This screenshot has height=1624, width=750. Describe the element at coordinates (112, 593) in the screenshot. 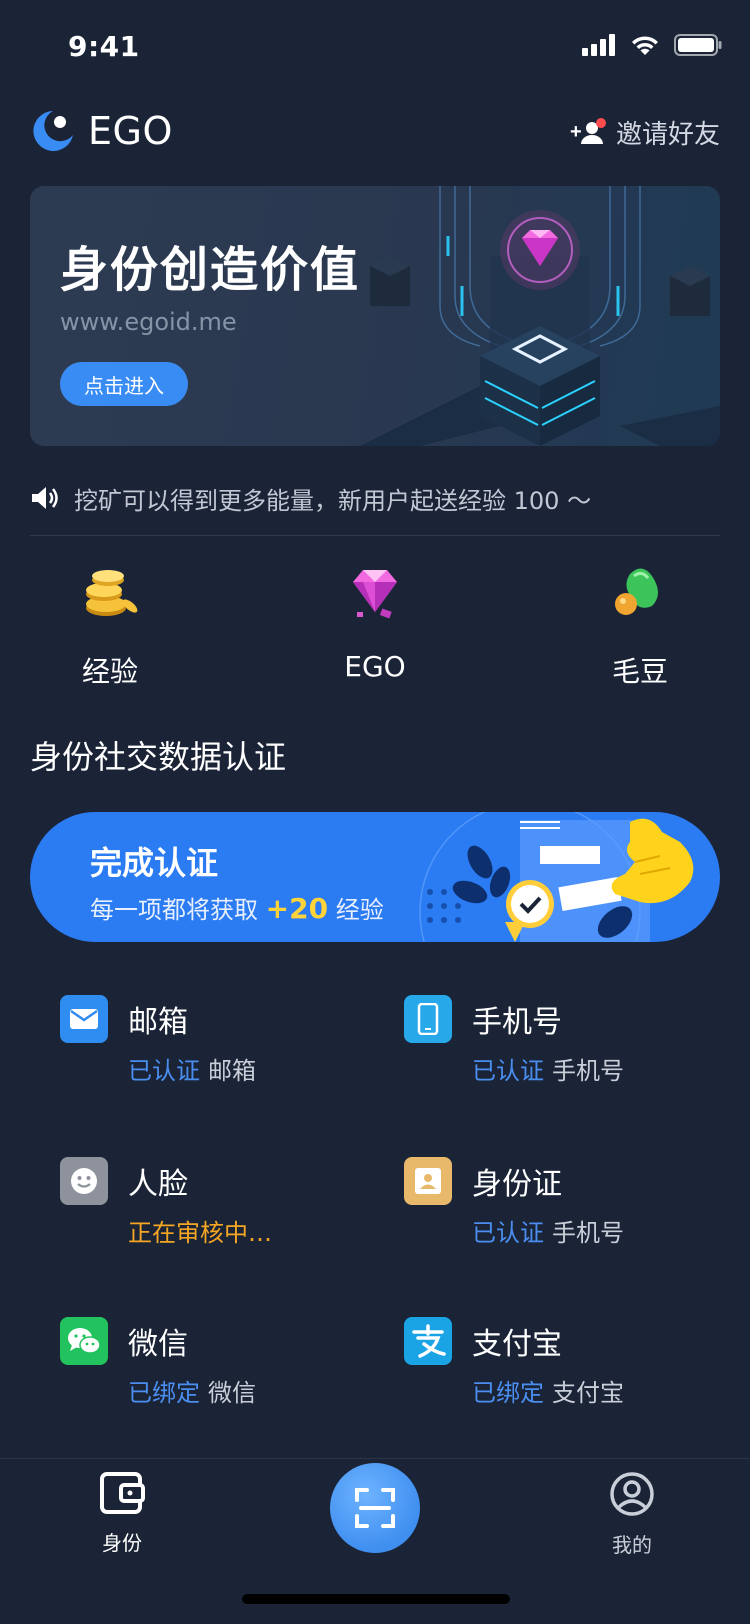

I see `coins-icon` at that location.